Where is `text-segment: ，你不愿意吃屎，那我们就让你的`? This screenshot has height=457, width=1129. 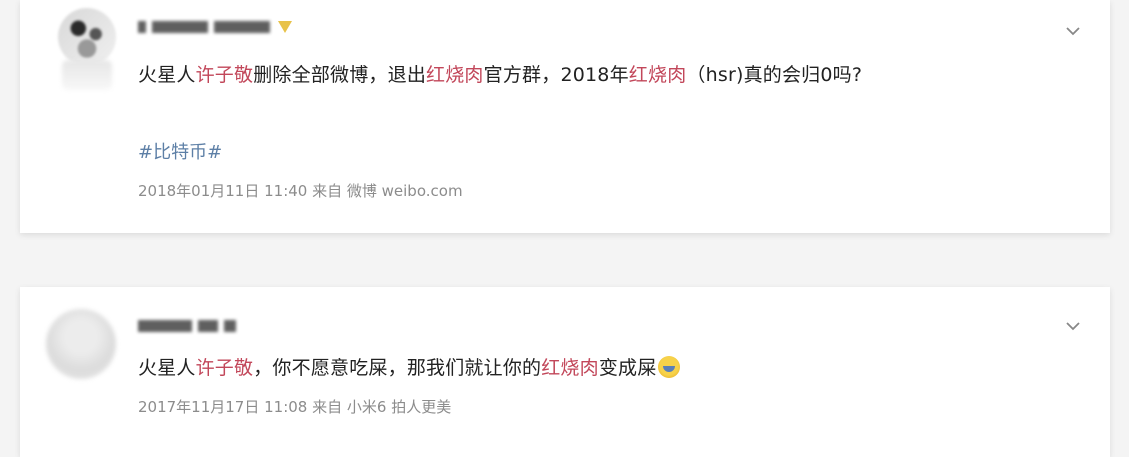
text-segment: ，你不愿意吃屎，那我们就让你的 is located at coordinates (397, 368).